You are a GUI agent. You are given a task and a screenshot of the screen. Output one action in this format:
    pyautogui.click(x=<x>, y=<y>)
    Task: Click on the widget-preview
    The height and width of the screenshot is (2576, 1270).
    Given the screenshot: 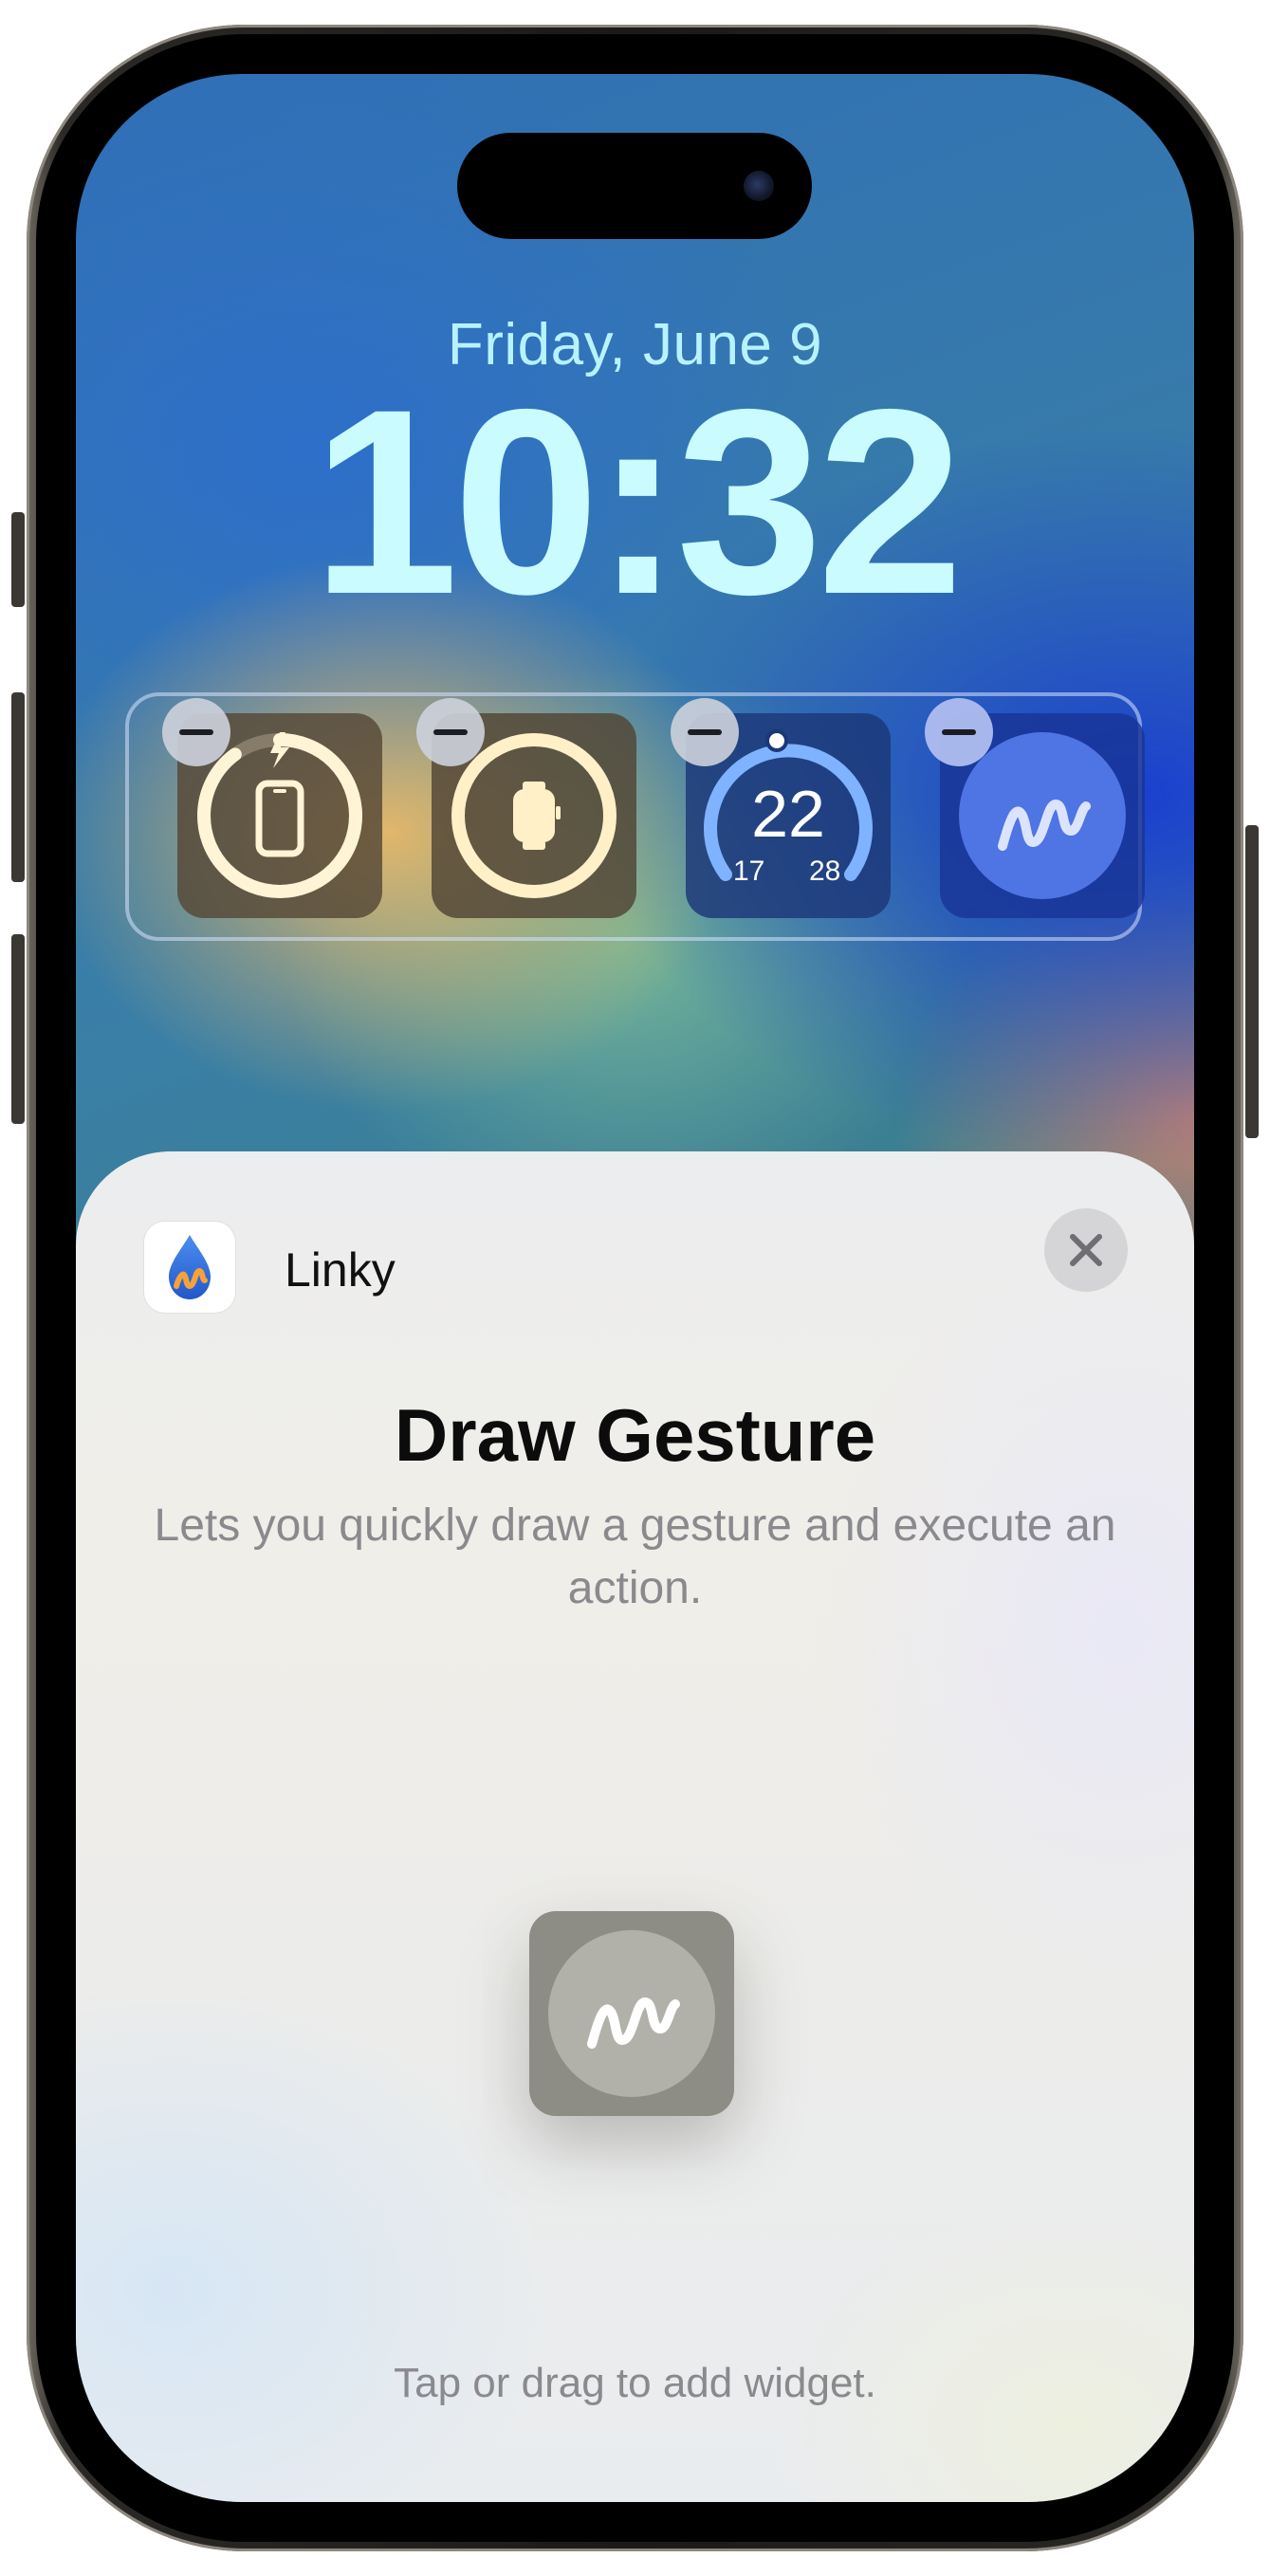 What is the action you would take?
    pyautogui.click(x=631, y=2013)
    